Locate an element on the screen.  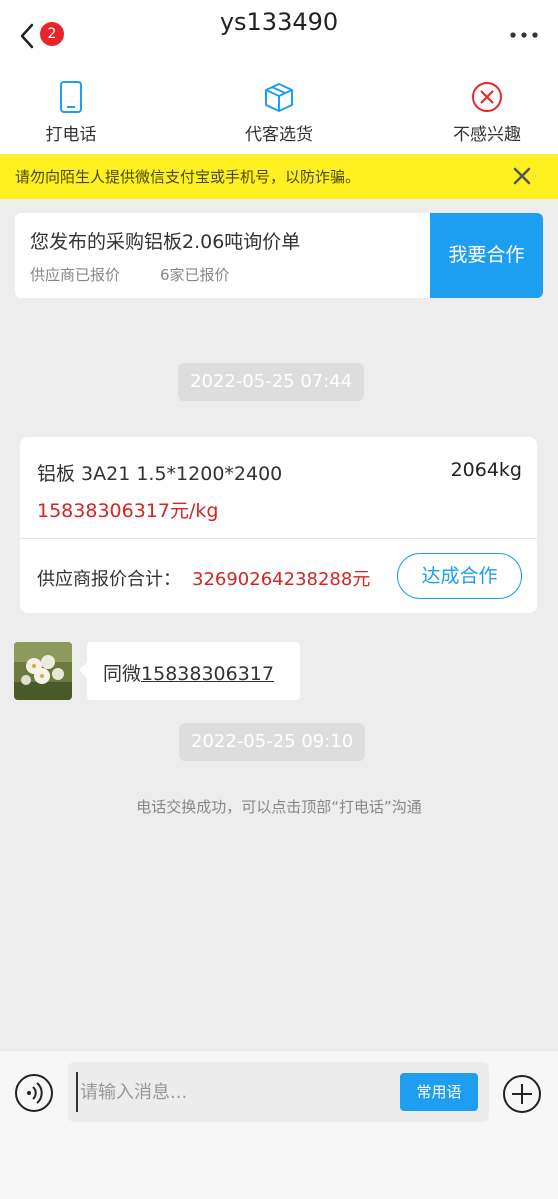
call-label: 打电话 is located at coordinates (71, 135).